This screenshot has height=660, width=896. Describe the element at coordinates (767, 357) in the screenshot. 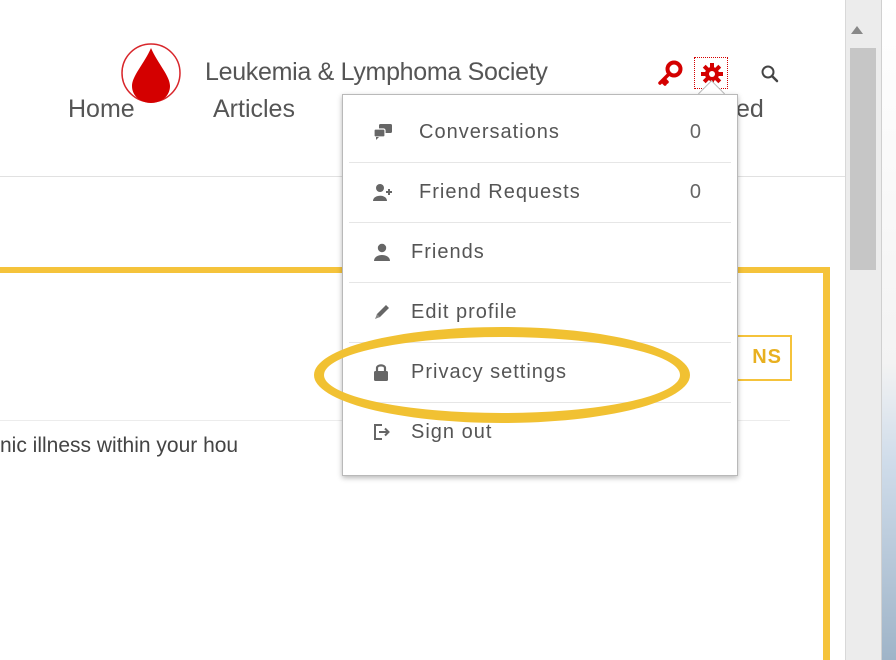

I see `options-button-label: NS` at that location.